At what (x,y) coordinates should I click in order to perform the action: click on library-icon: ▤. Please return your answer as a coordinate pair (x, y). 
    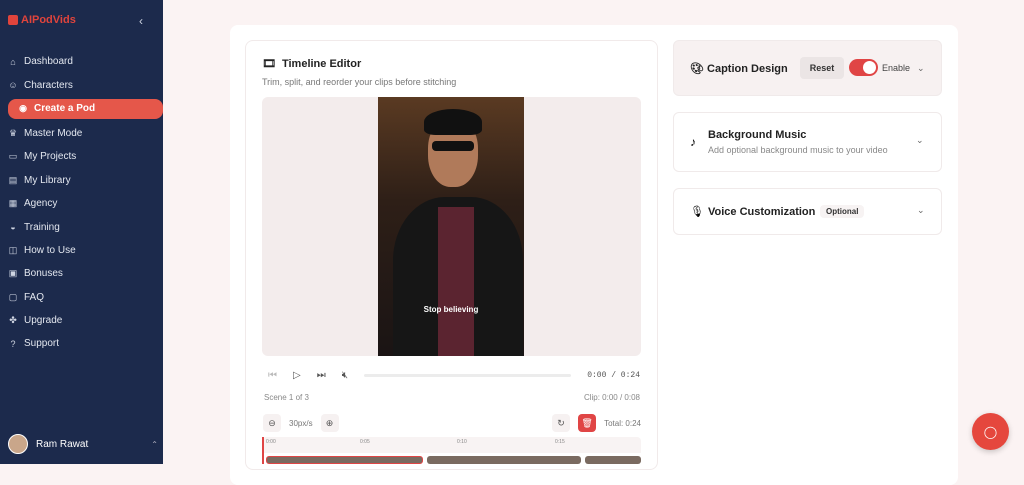
    Looking at the image, I should click on (13, 179).